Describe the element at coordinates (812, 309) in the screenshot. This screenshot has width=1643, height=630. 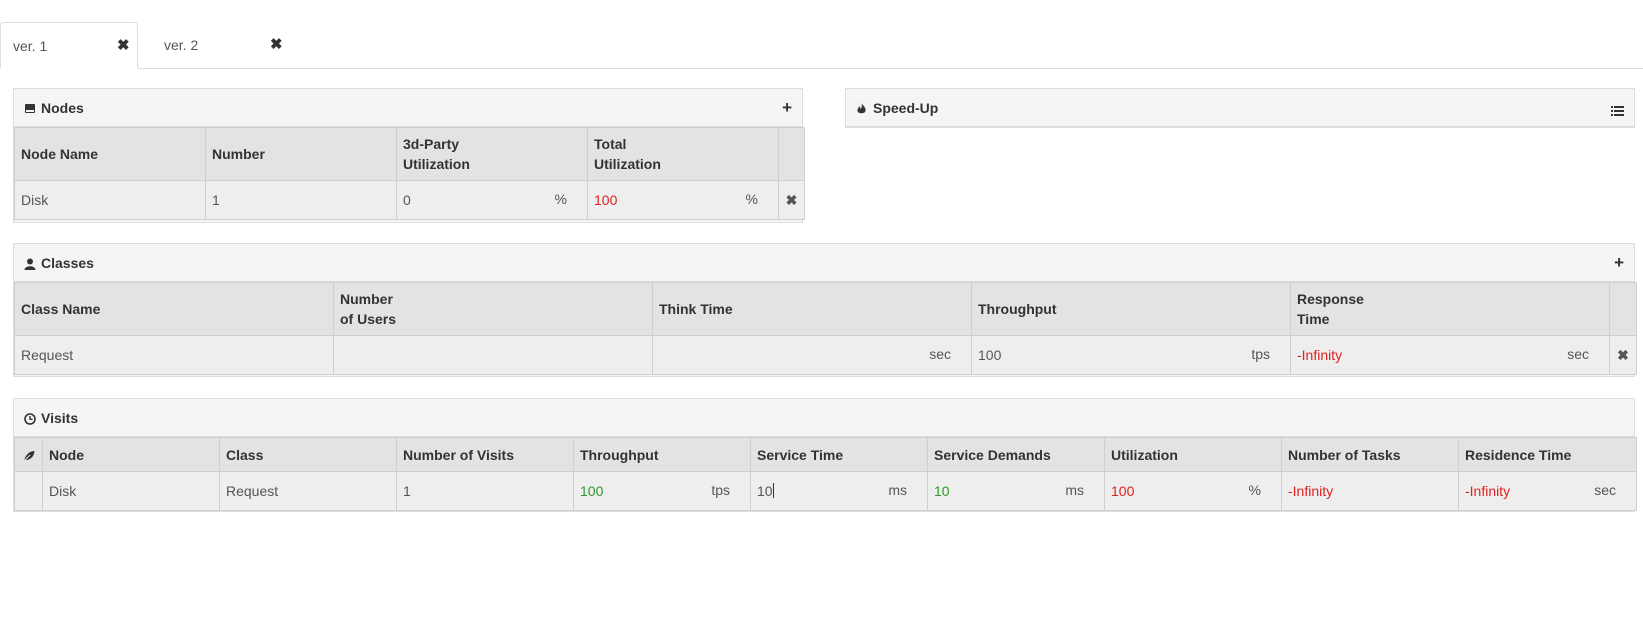
I see `column-header: Think Time` at that location.